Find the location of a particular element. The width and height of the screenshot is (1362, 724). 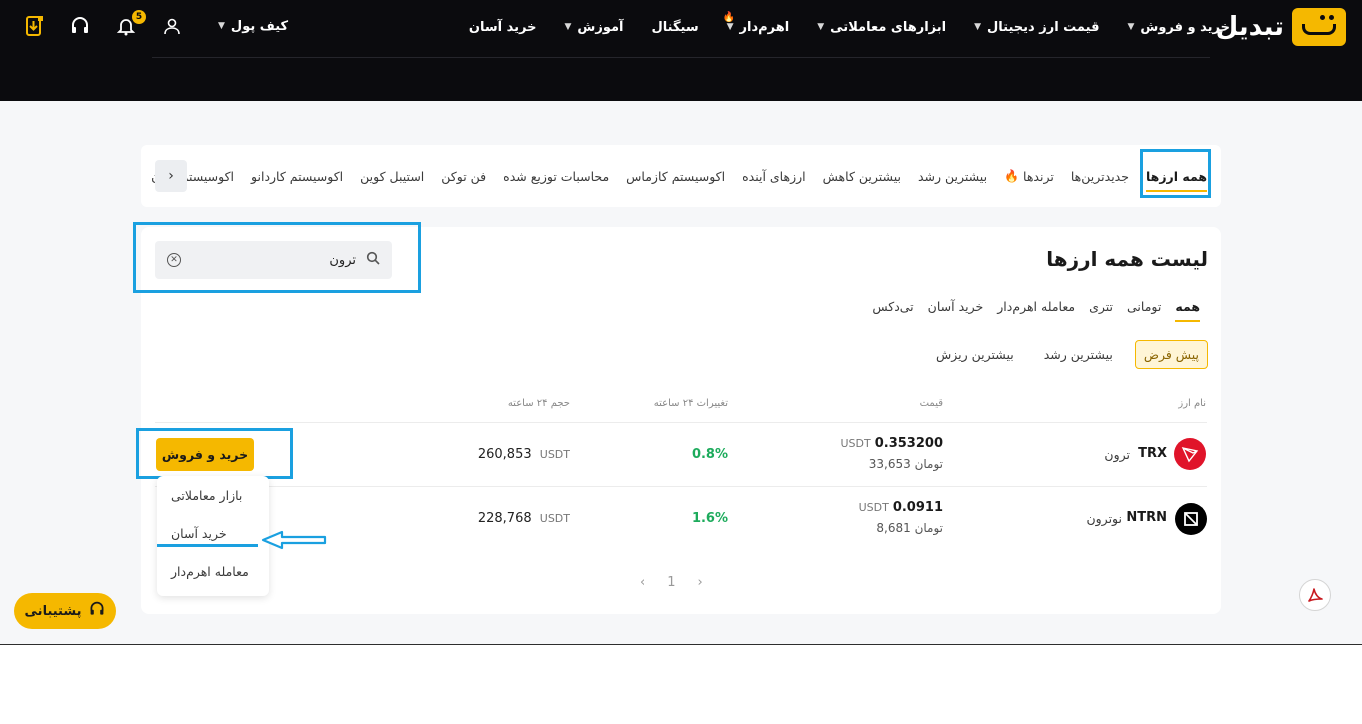

column-header-change: تغییرات ۲۴ ساعته is located at coordinates (690, 403).